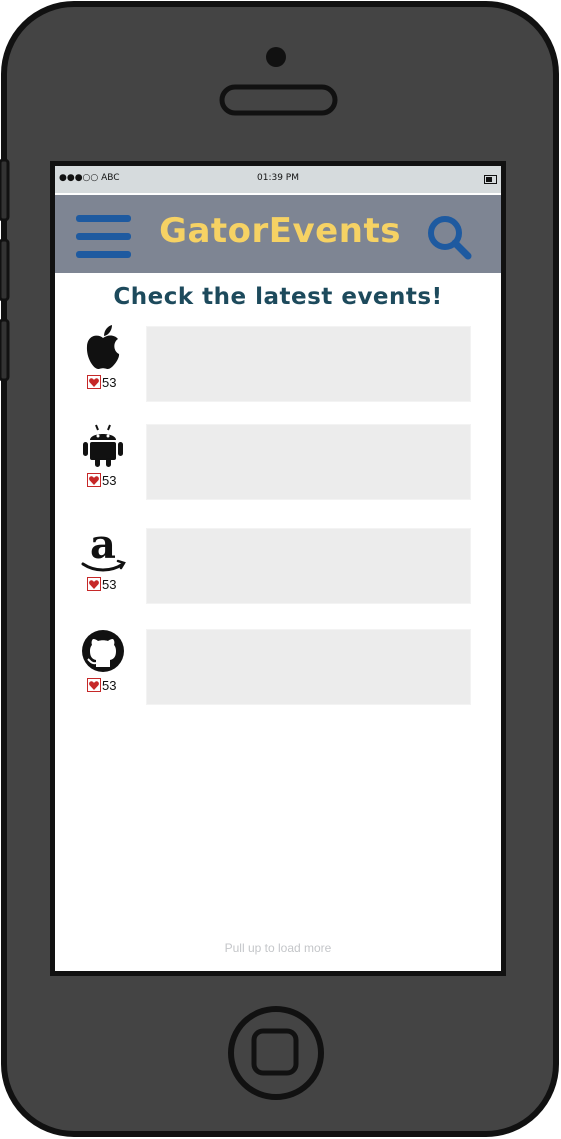 The width and height of the screenshot is (561, 1139). Describe the element at coordinates (276, 57) in the screenshot. I see `front-camera` at that location.